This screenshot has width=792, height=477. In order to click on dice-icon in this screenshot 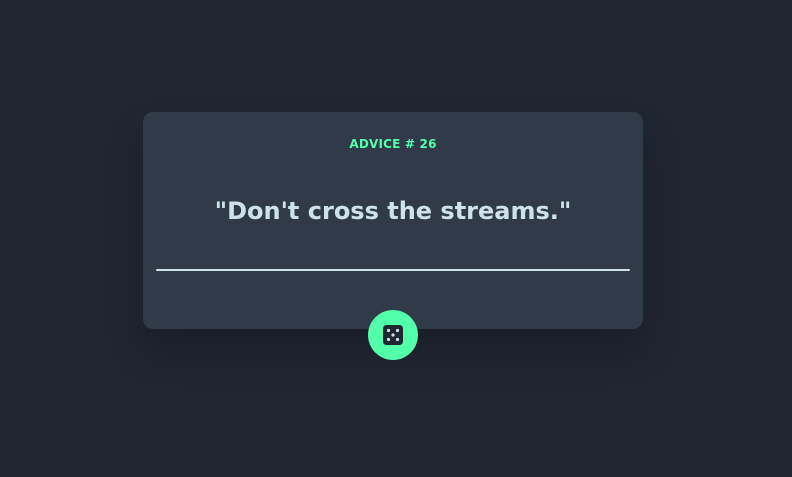, I will do `click(393, 335)`.